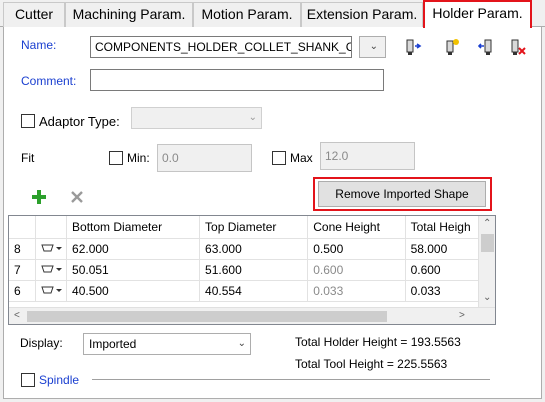 This screenshot has width=545, height=402. Describe the element at coordinates (28, 158) in the screenshot. I see `fit-label: Fit` at that location.